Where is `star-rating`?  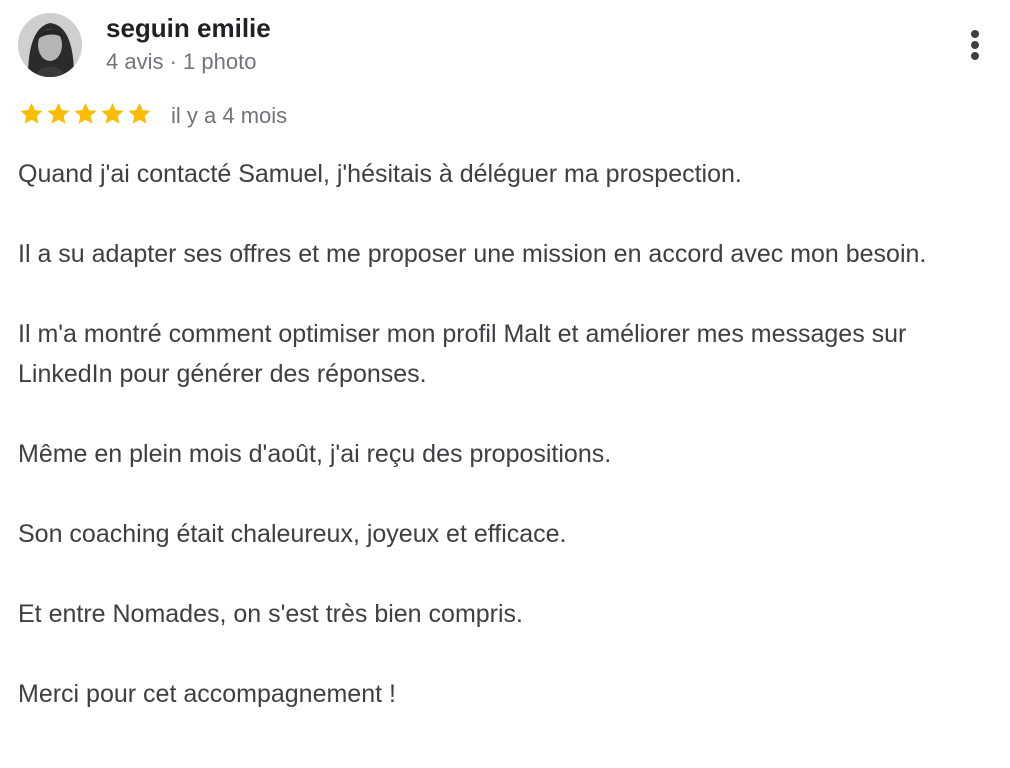
star-rating is located at coordinates (85, 115).